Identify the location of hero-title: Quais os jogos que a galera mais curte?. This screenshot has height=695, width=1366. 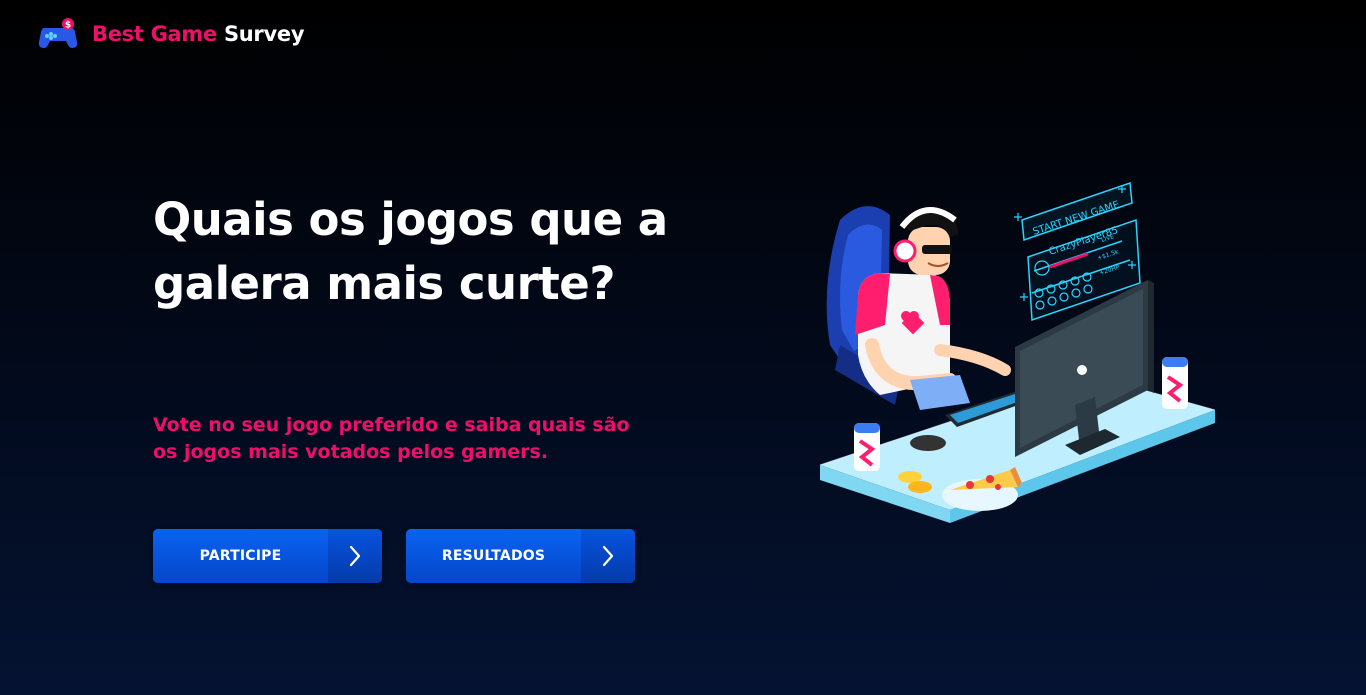
(410, 251).